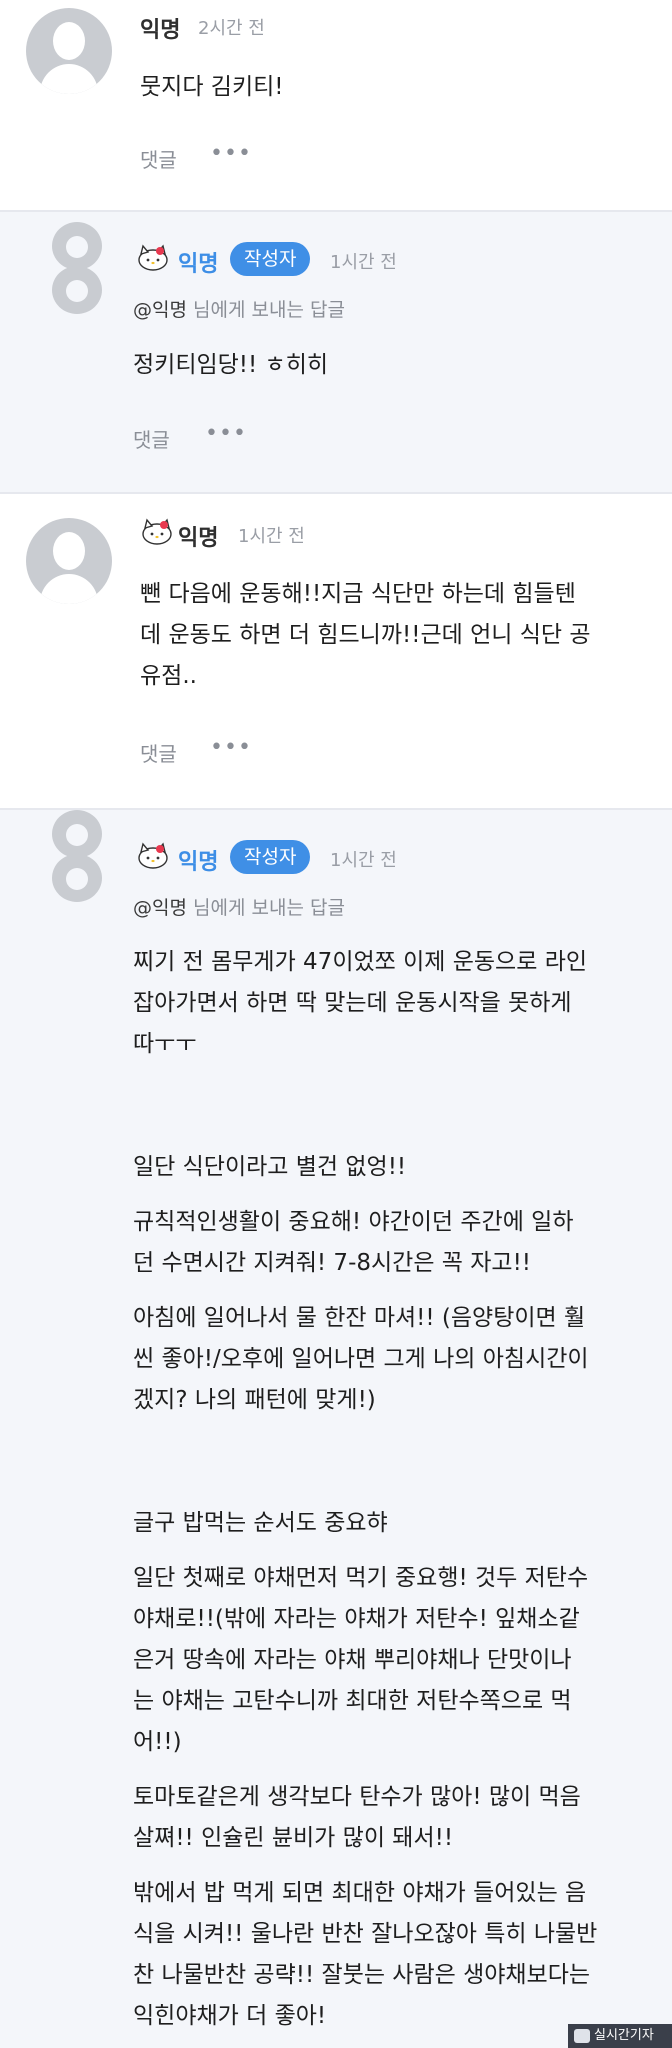 The image size is (672, 2048). What do you see at coordinates (361, 1359) in the screenshot?
I see `text-line: 씬 좋아!/오후에 일어나면 그게 나의 아침시간이` at bounding box center [361, 1359].